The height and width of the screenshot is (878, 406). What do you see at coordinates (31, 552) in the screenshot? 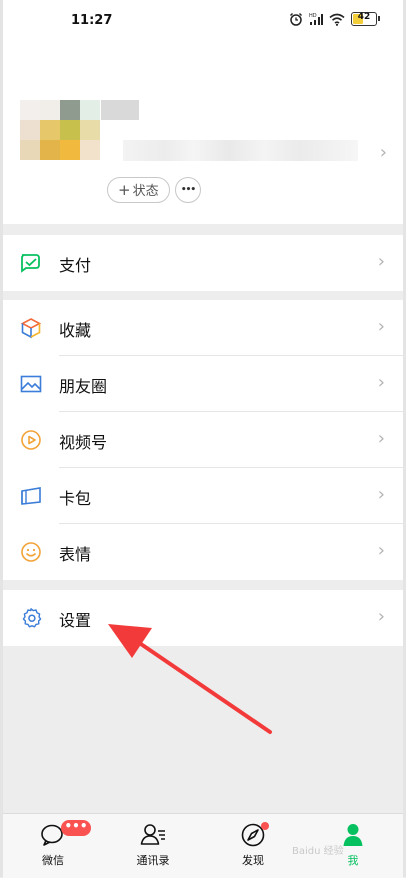
I see `sticker-smile-icon` at bounding box center [31, 552].